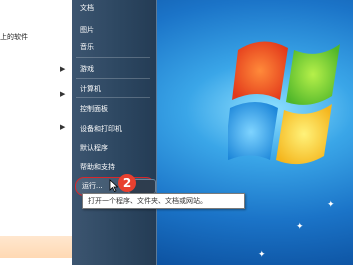 The height and width of the screenshot is (265, 353). Describe the element at coordinates (87, 8) in the screenshot. I see `menu-item-documents: 文档` at that location.